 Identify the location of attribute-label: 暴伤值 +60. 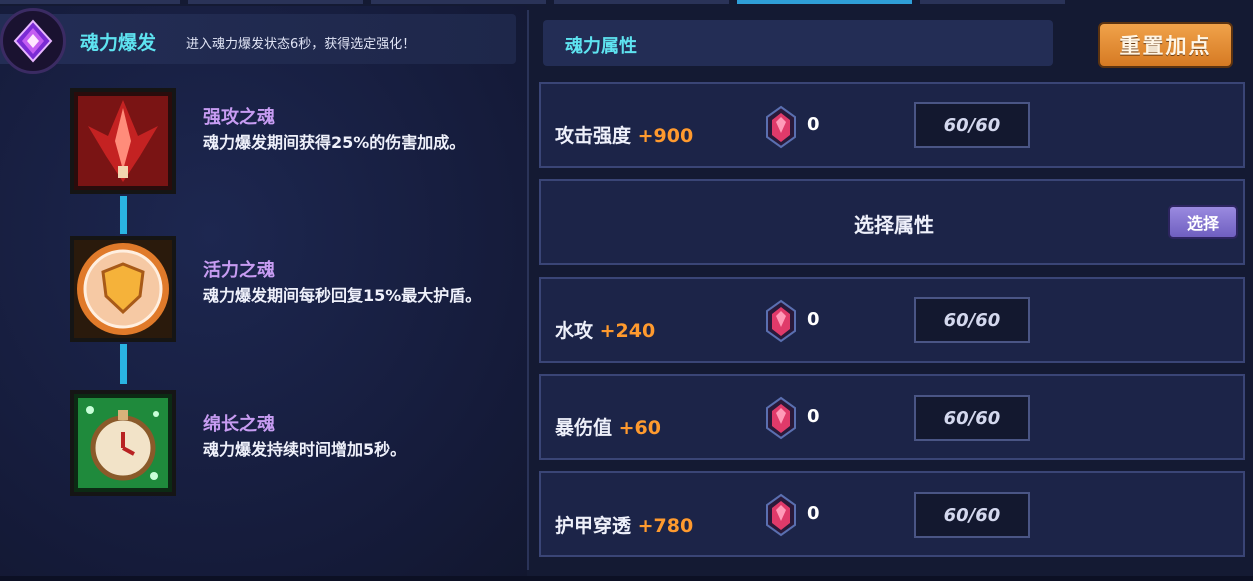
(608, 426).